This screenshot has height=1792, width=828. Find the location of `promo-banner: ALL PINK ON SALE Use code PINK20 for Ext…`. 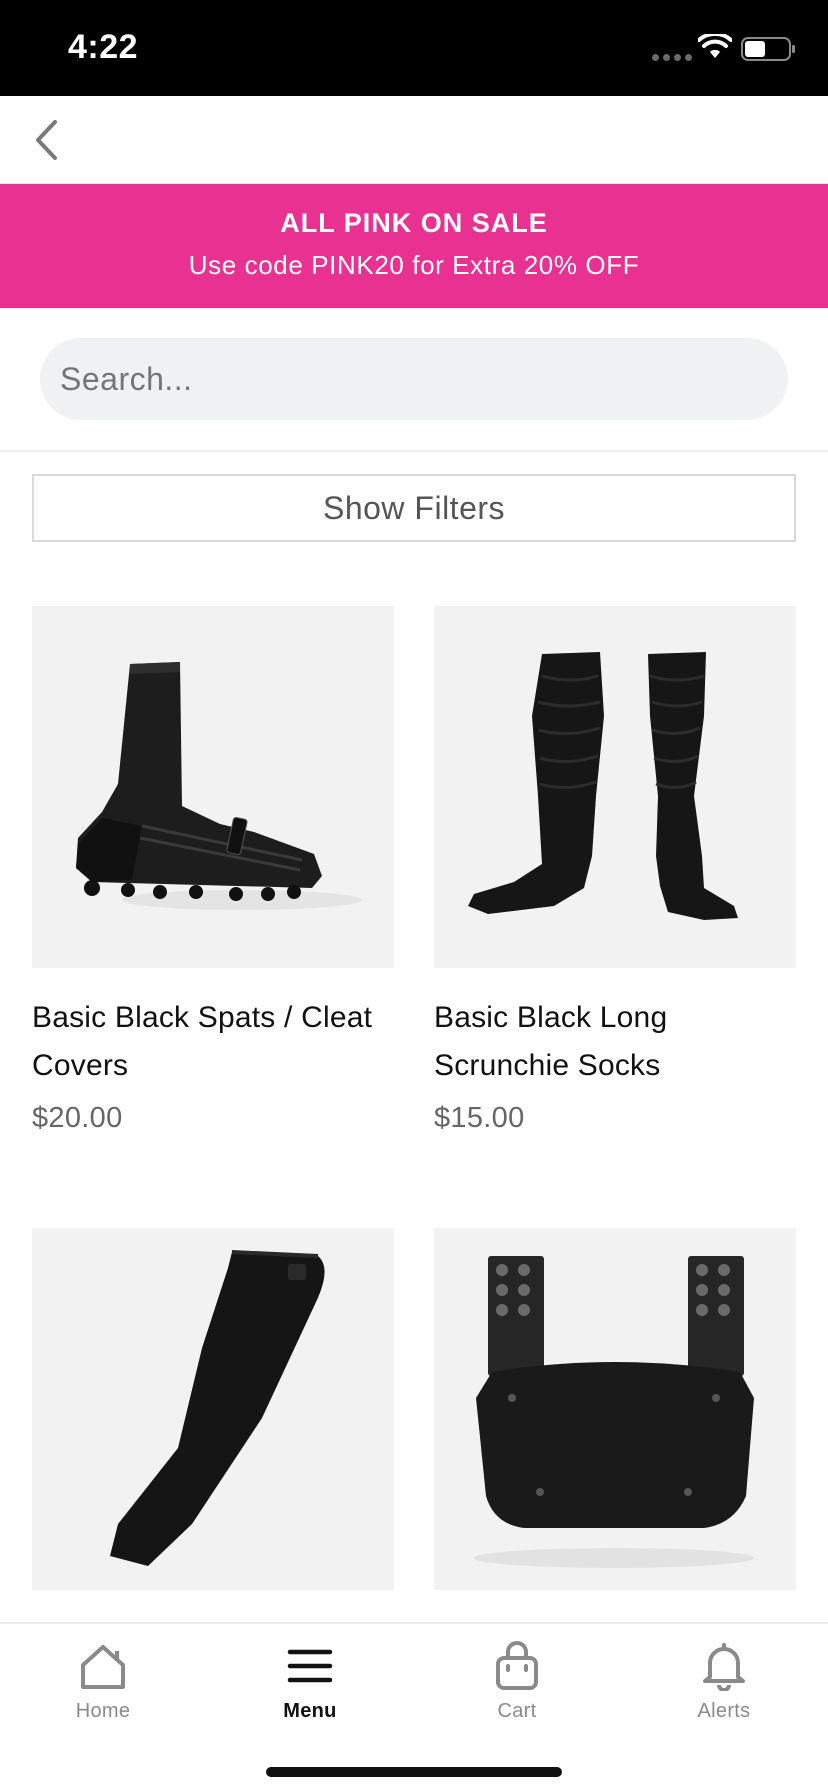

promo-banner: ALL PINK ON SALE Use code PINK20 for Ext… is located at coordinates (414, 246).